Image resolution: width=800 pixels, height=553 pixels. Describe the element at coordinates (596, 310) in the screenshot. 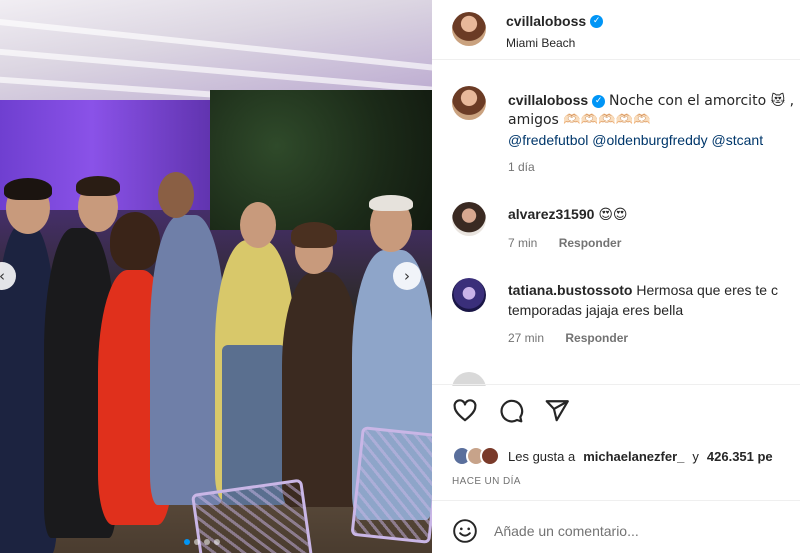

I see `comment-text-line-2: temporadas jajaja eres bella` at that location.